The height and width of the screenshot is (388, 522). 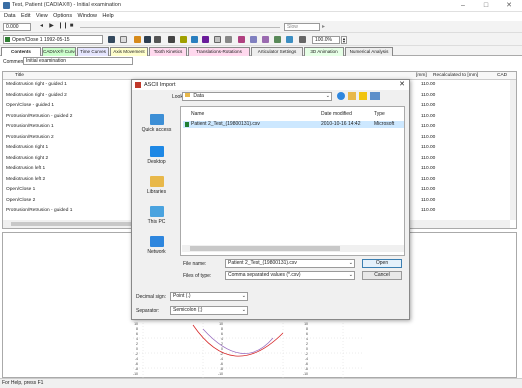 I want to click on page-icon, so click(x=123, y=39).